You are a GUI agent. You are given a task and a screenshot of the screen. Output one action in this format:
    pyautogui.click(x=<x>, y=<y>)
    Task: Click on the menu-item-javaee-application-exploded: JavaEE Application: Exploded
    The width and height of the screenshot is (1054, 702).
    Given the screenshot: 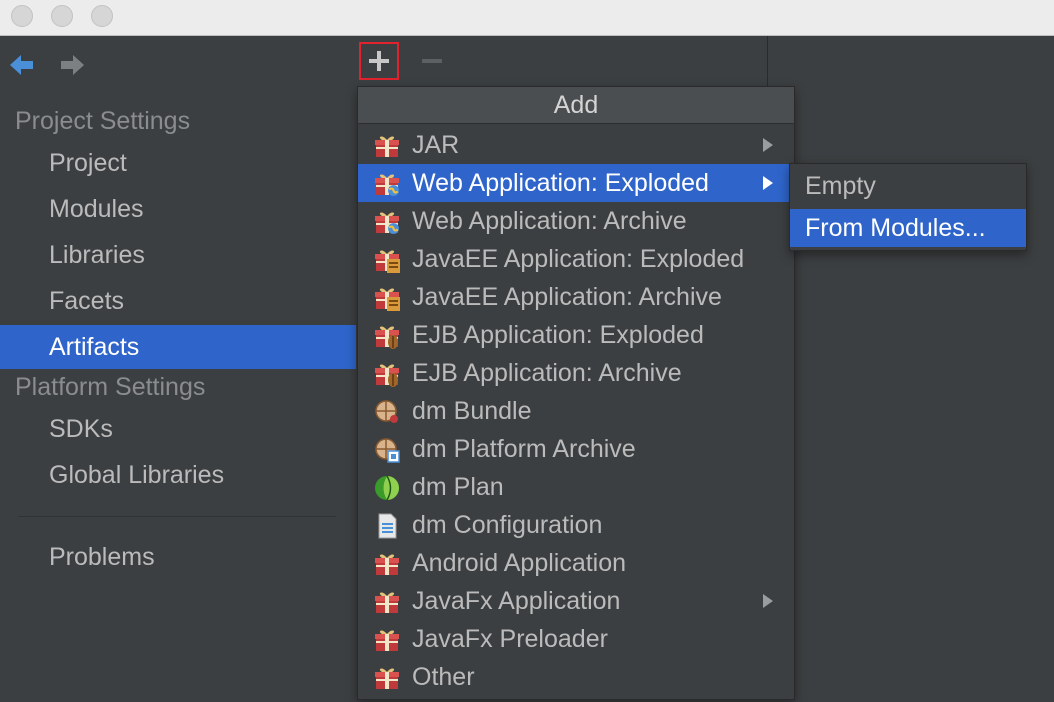 What is the action you would take?
    pyautogui.click(x=576, y=259)
    